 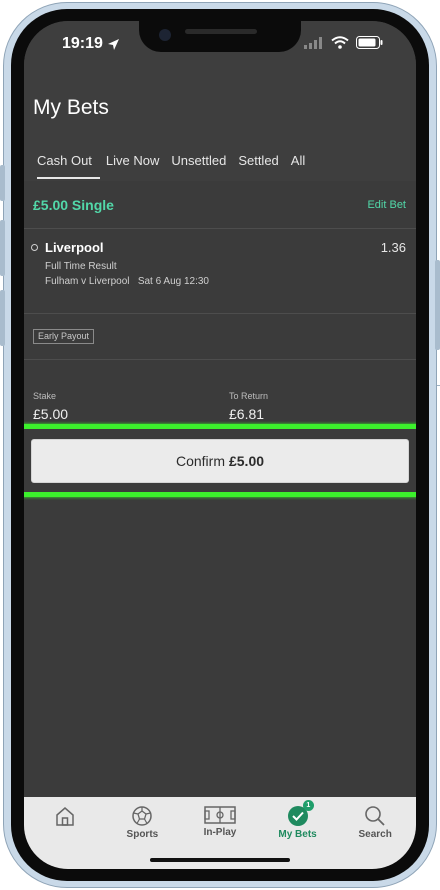 I want to click on cellular-signal-icon, so click(x=313, y=42).